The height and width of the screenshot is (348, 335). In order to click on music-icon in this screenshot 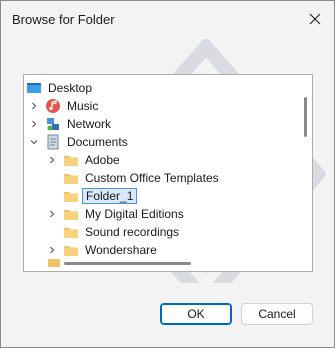, I will do `click(53, 106)`.